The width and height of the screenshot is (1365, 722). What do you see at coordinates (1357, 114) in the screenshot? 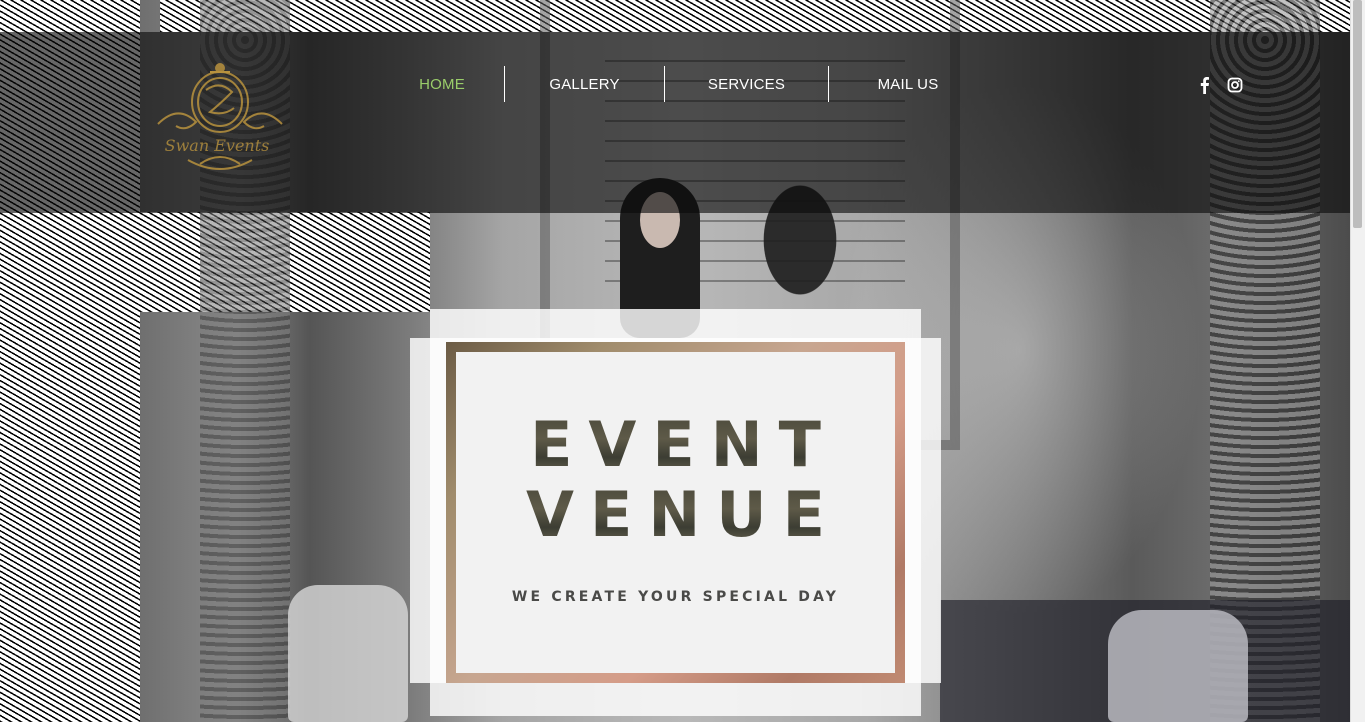
I see `scrollbar-thumb` at bounding box center [1357, 114].